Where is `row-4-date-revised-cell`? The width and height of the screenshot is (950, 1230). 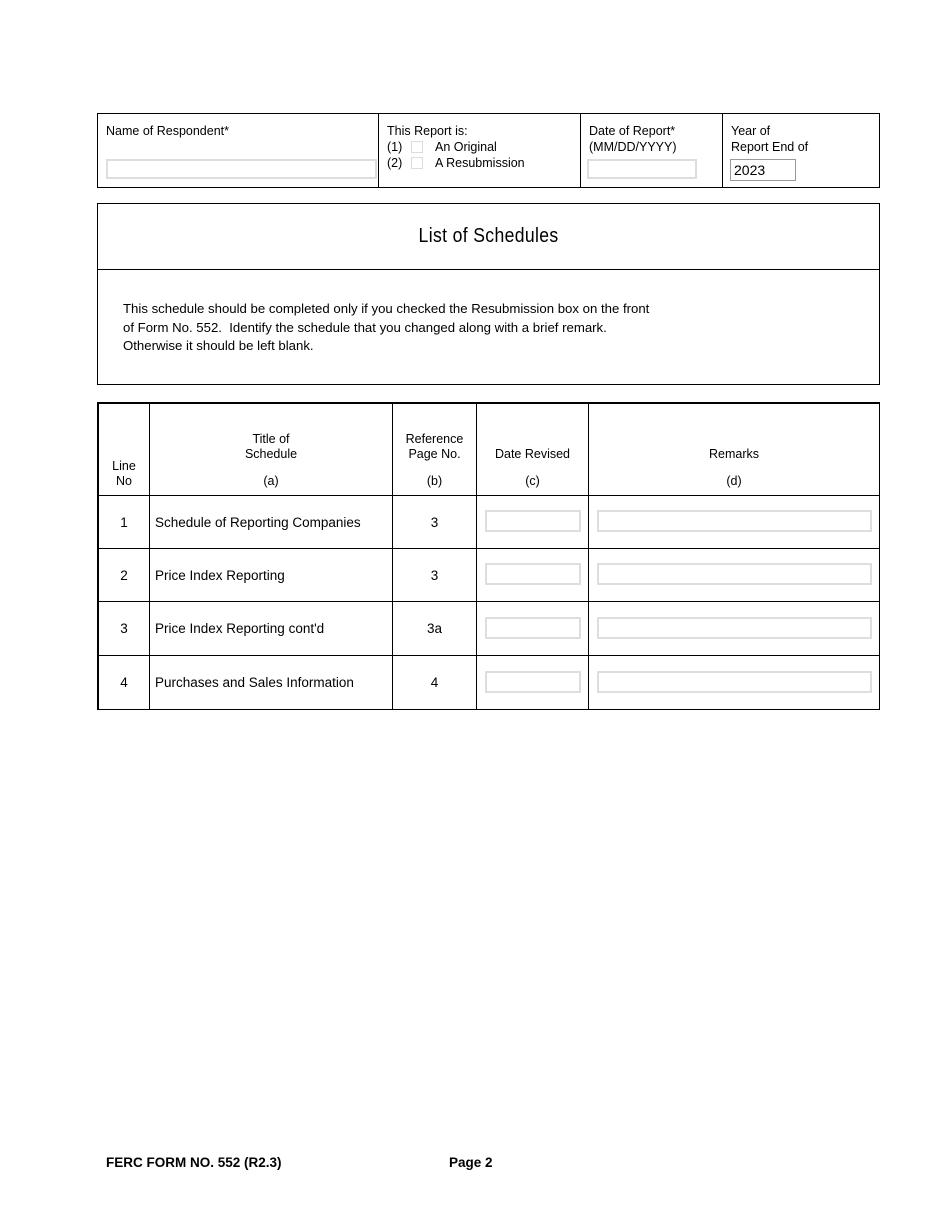 row-4-date-revised-cell is located at coordinates (532, 682).